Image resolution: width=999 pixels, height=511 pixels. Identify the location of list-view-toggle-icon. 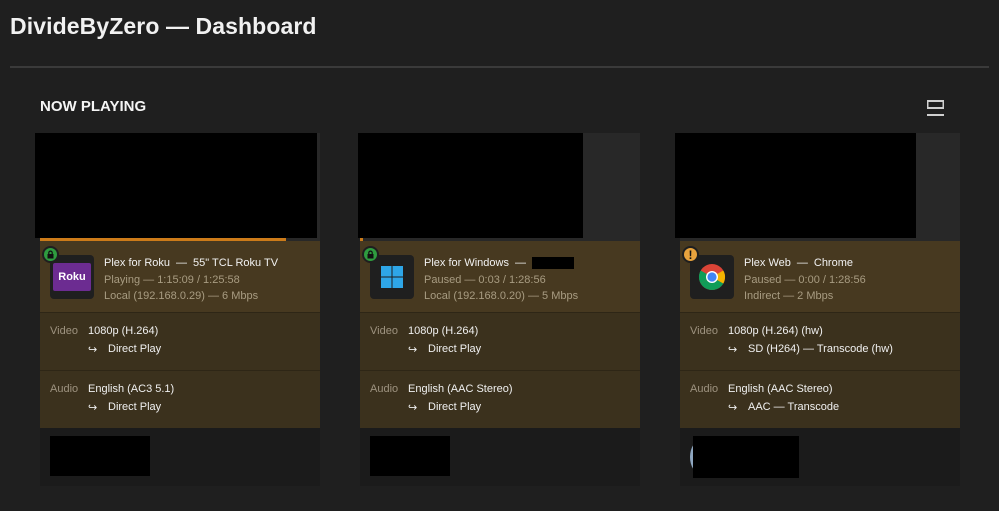
(936, 108).